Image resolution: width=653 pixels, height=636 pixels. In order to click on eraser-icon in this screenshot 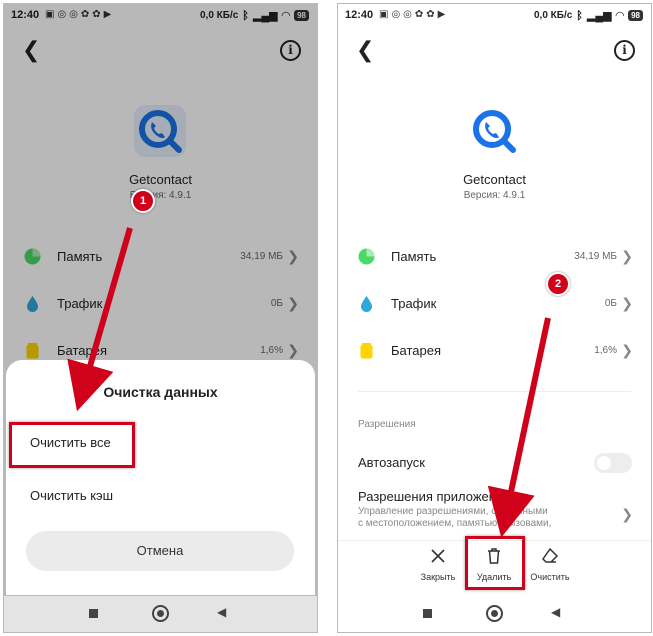, I will do `click(550, 555)`.